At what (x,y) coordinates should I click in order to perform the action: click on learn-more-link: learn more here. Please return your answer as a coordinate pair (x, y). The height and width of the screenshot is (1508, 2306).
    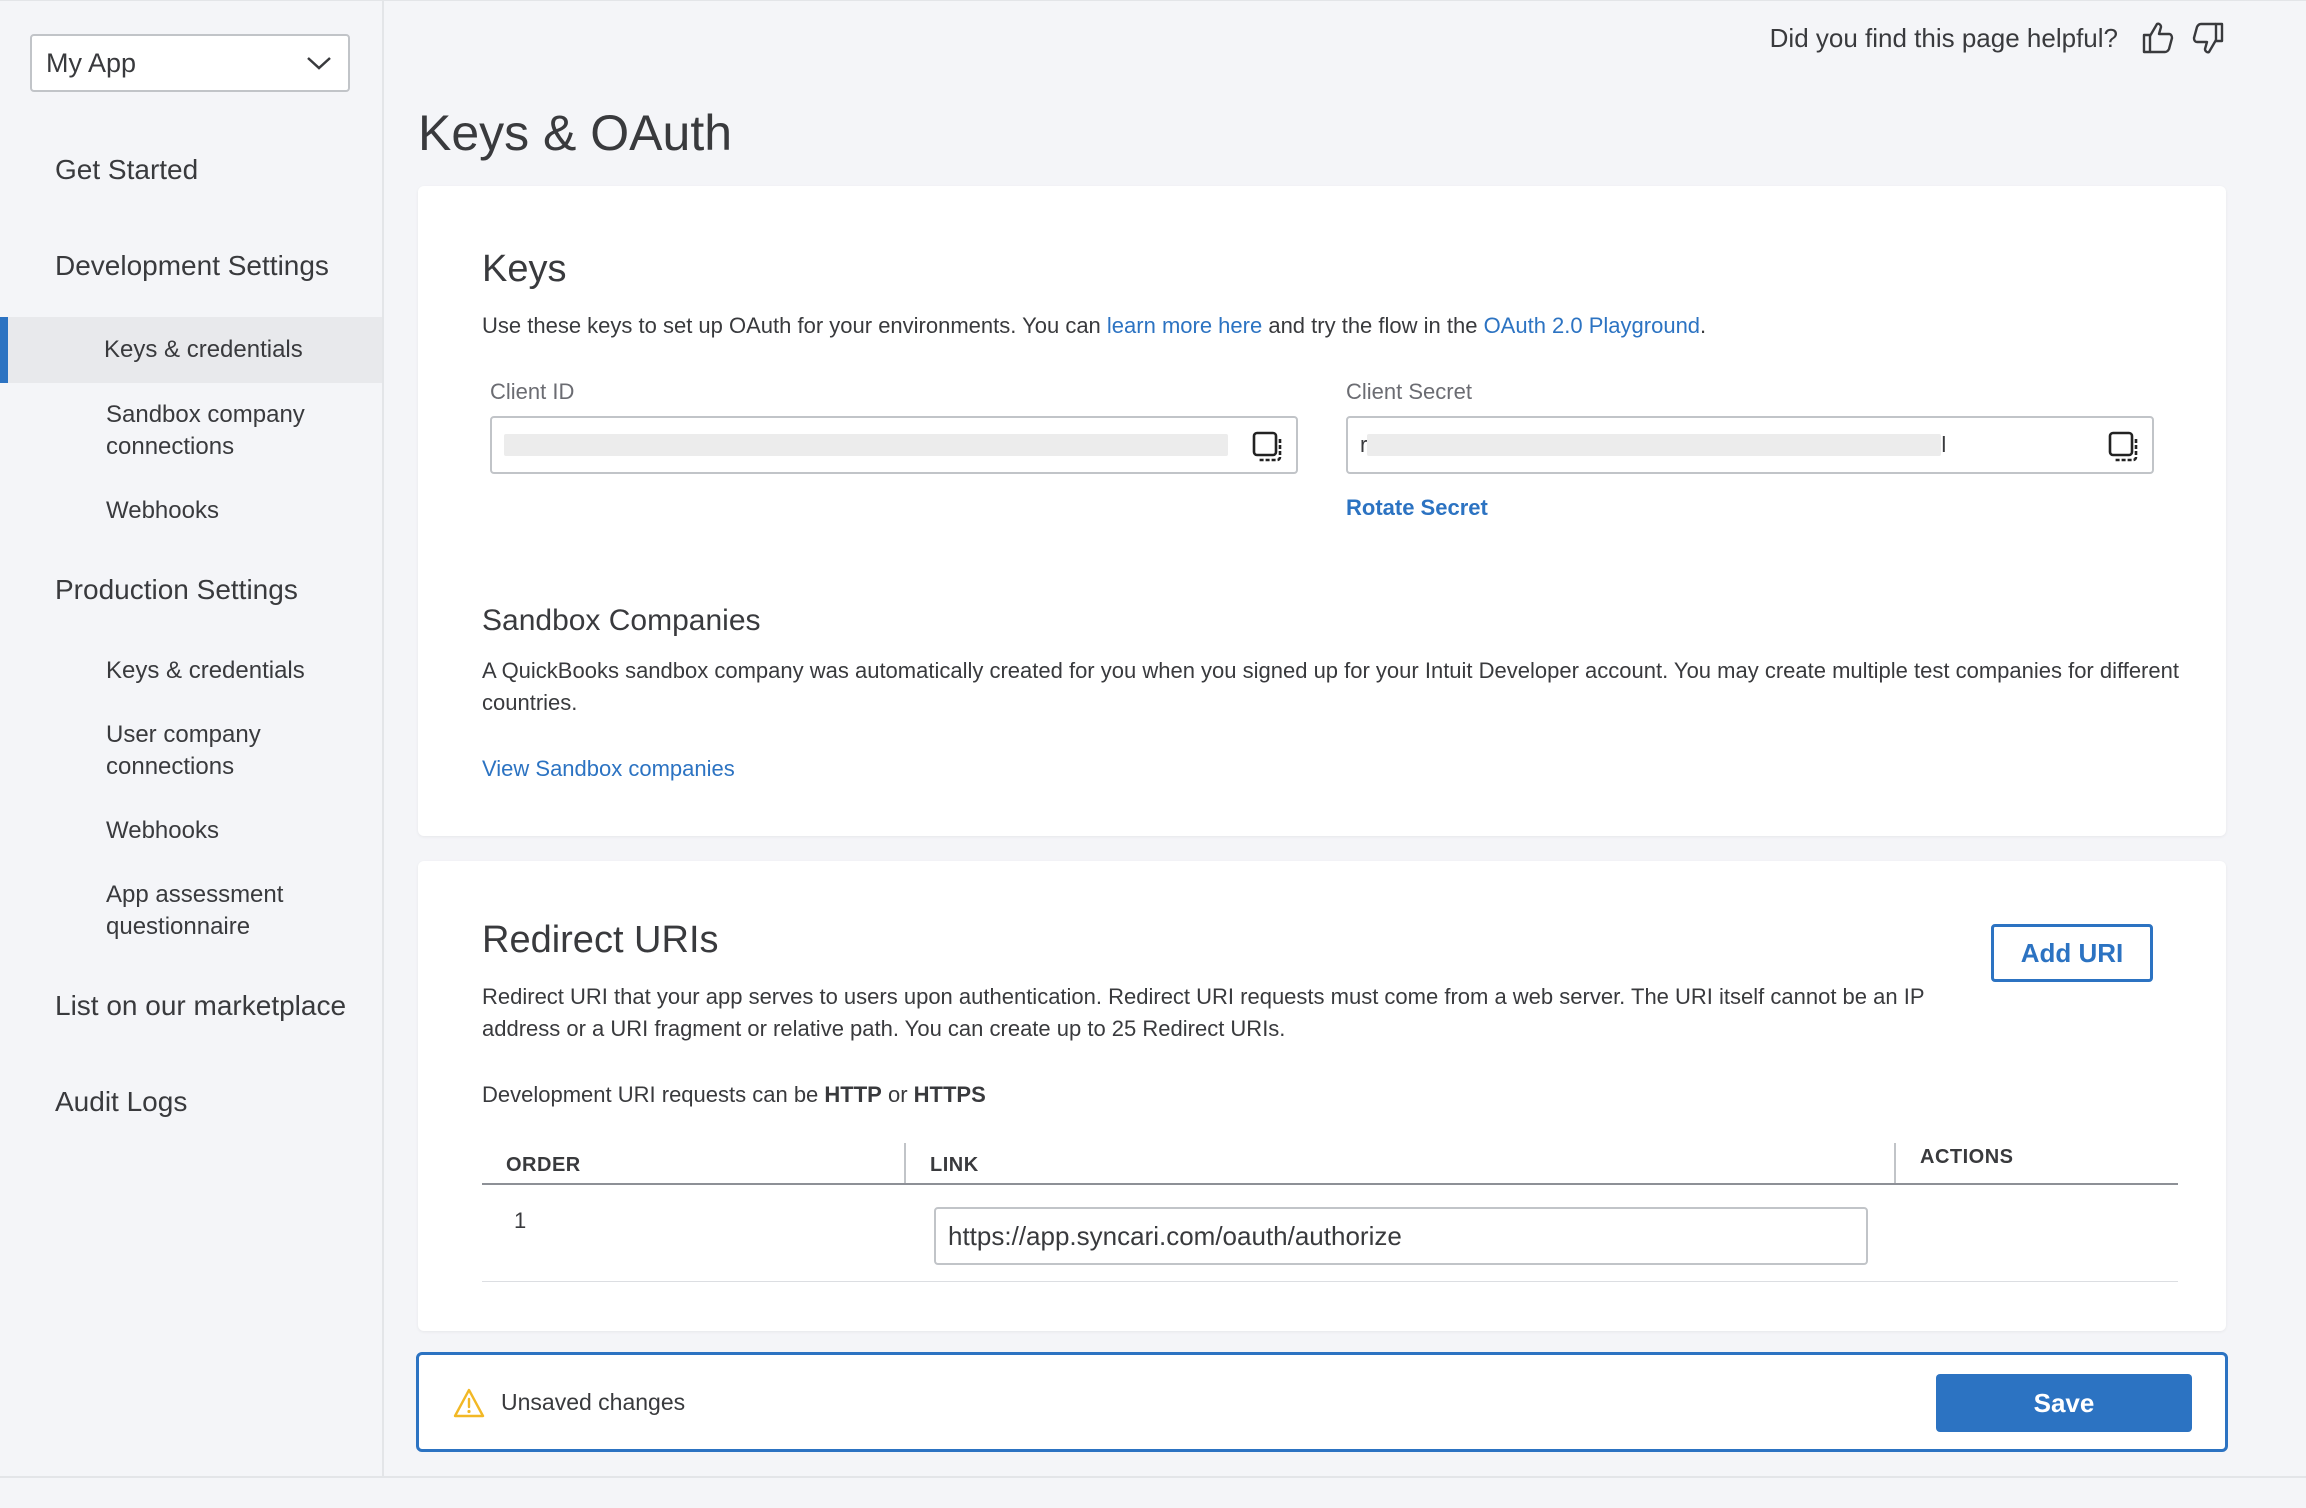
    Looking at the image, I should click on (1184, 325).